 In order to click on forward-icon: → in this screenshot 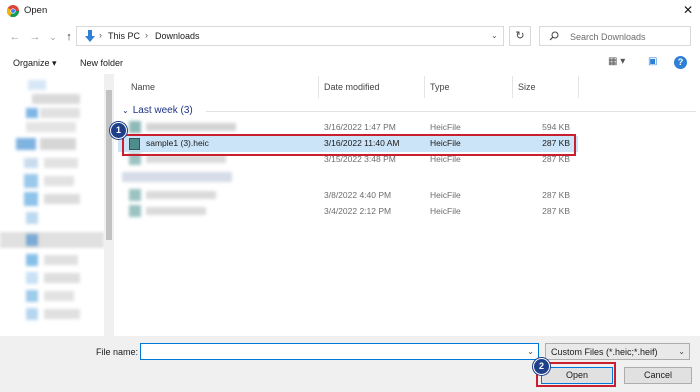, I will do `click(35, 37)`.